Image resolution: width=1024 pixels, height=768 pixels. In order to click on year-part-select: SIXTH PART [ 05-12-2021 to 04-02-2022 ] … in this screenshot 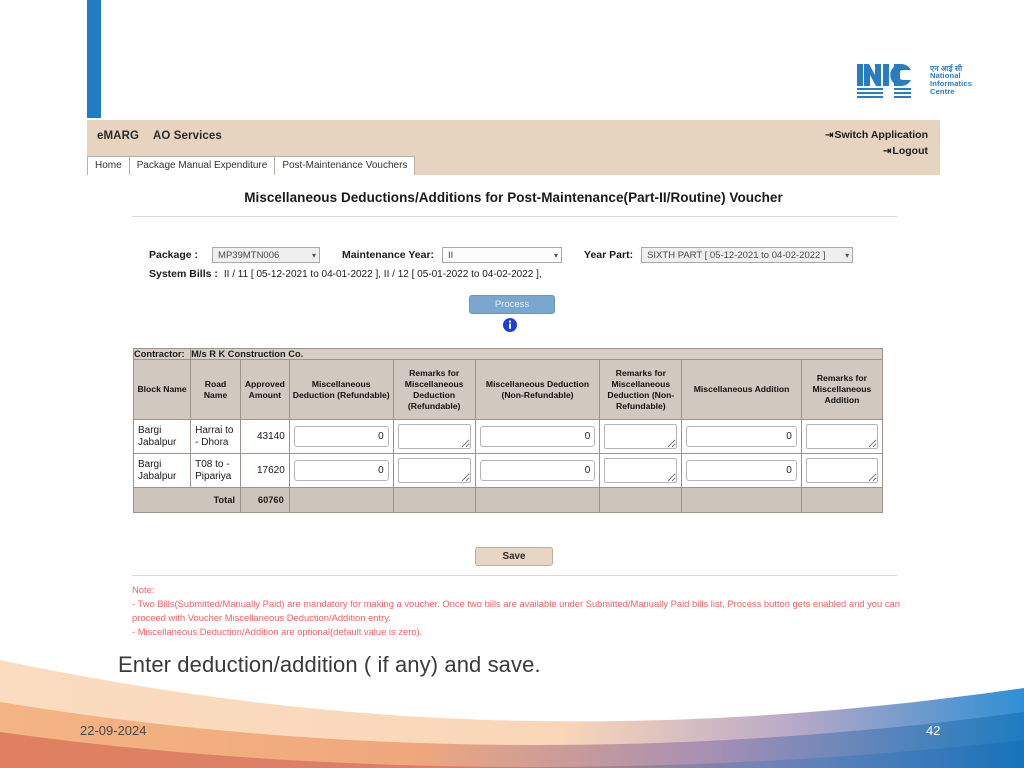, I will do `click(747, 255)`.